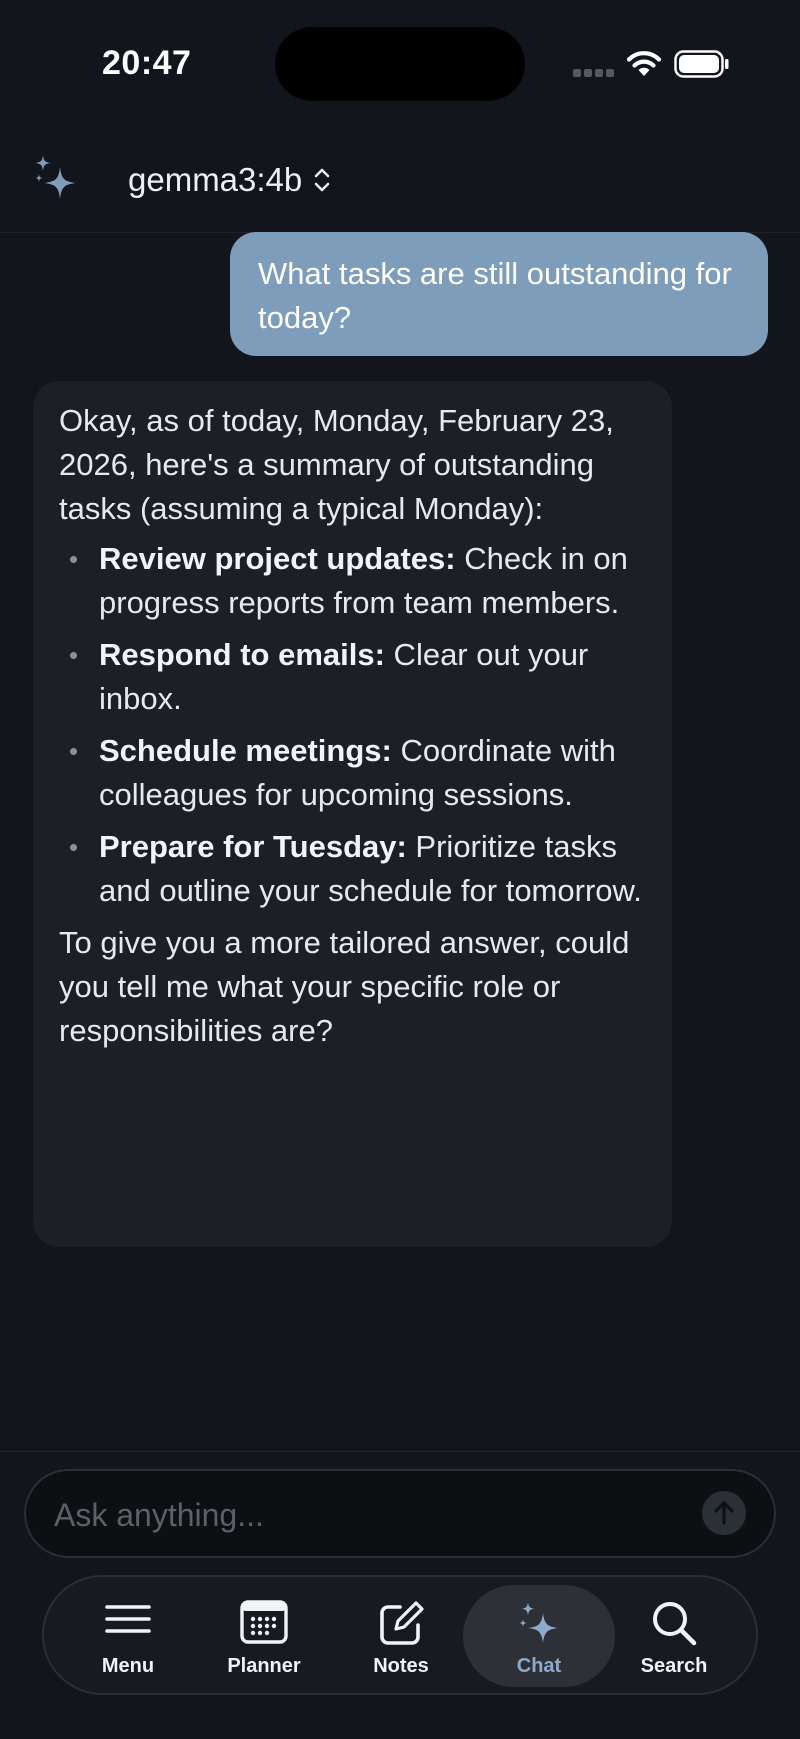  What do you see at coordinates (128, 1666) in the screenshot?
I see `tab-label: Menu` at bounding box center [128, 1666].